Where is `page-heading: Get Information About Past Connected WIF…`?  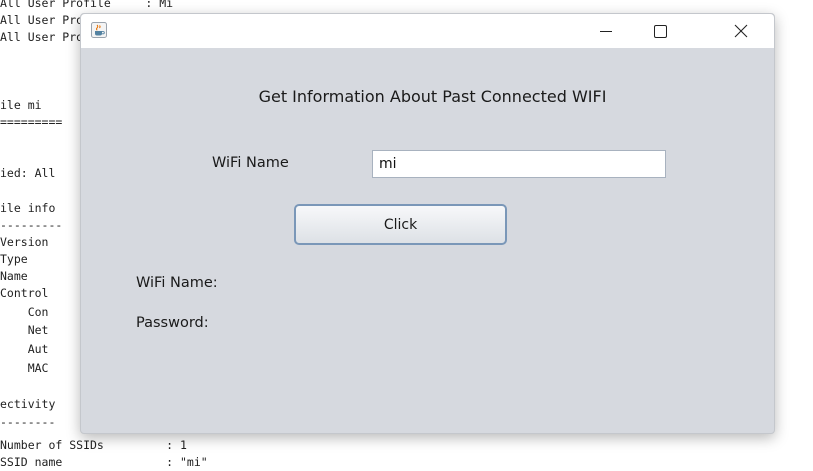 page-heading: Get Information About Past Connected WIF… is located at coordinates (432, 96).